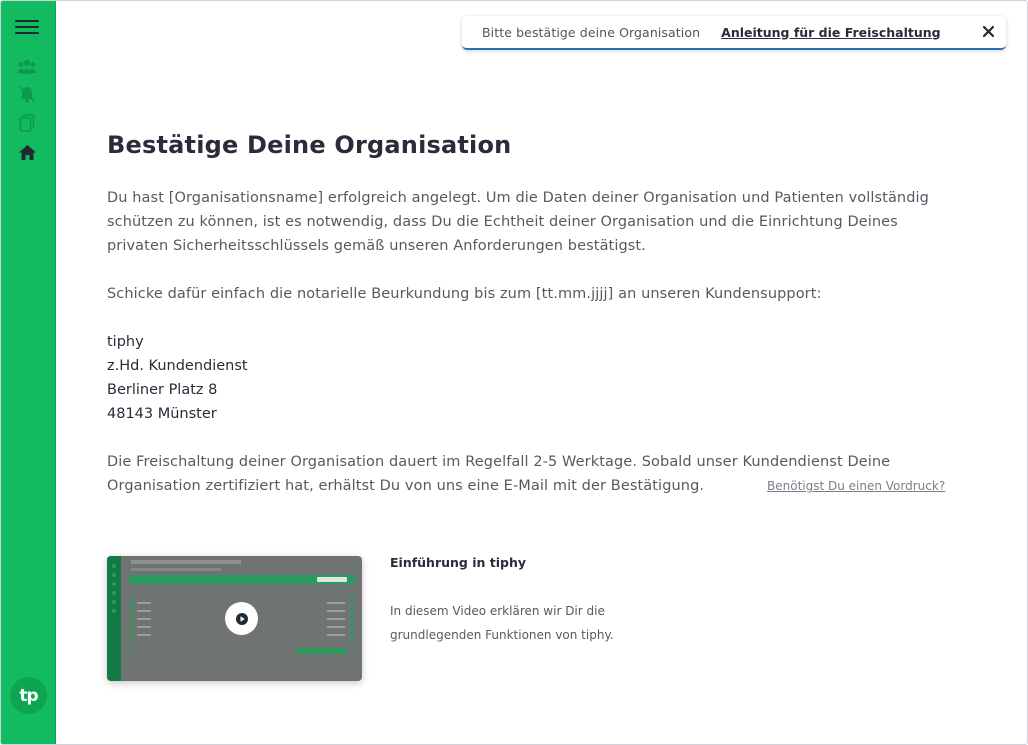 The image size is (1028, 745). What do you see at coordinates (28, 695) in the screenshot?
I see `tiphy-logo: tp` at bounding box center [28, 695].